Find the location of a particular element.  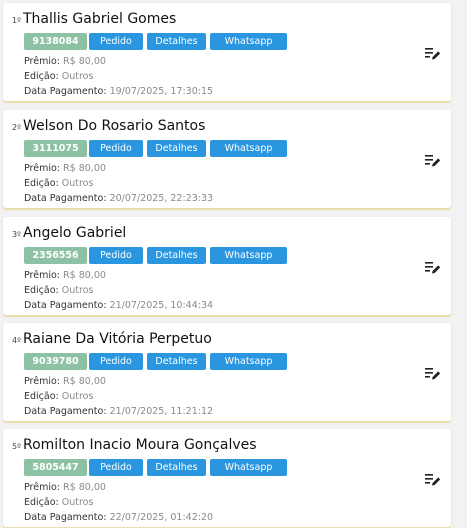

data-pagamento-row: Data Pagamento: 21/07/2025, 11:21:12 is located at coordinates (118, 411).